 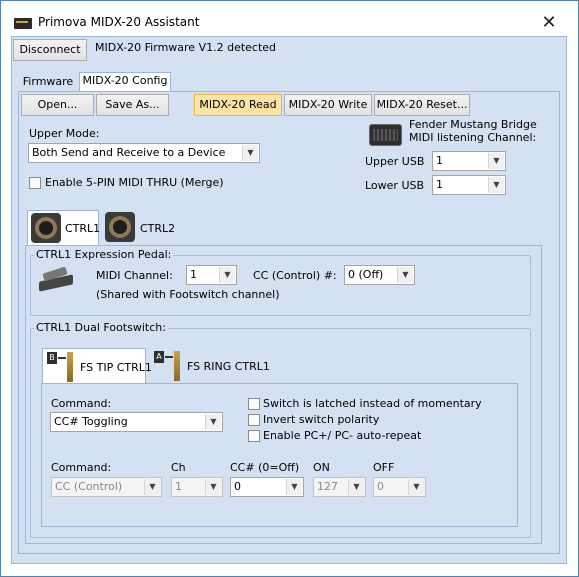 What do you see at coordinates (81, 467) in the screenshot?
I see `row-command-label: Command:` at bounding box center [81, 467].